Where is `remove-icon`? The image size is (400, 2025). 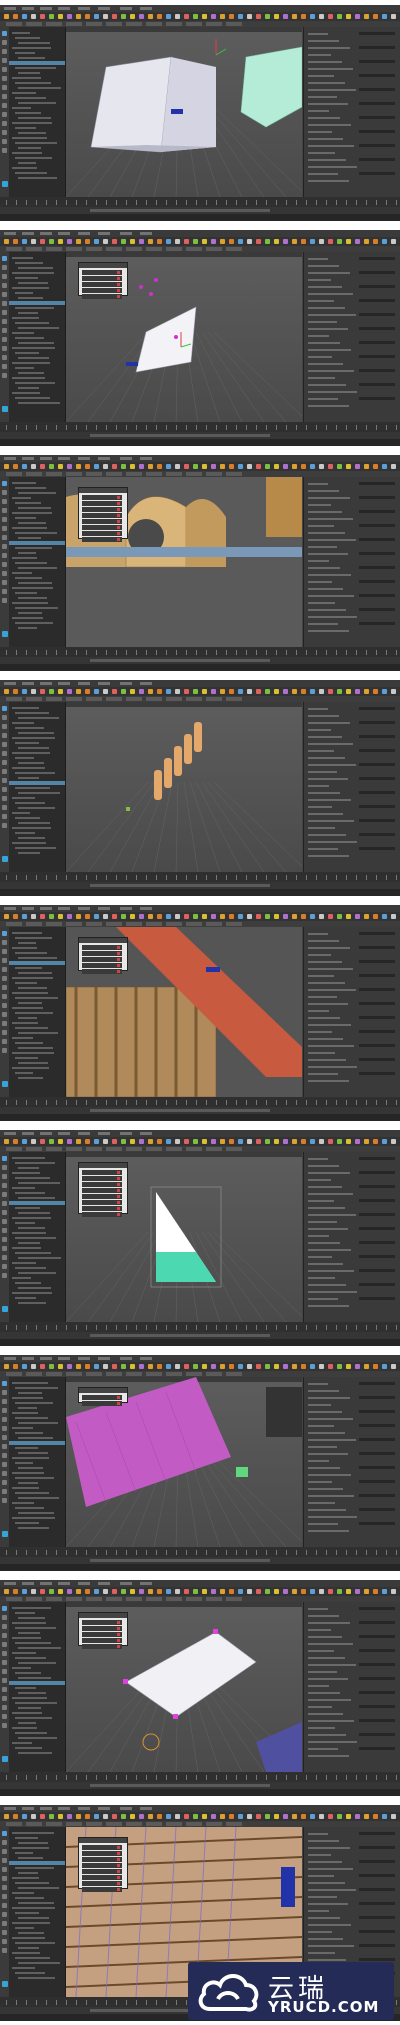 remove-icon is located at coordinates (118, 527).